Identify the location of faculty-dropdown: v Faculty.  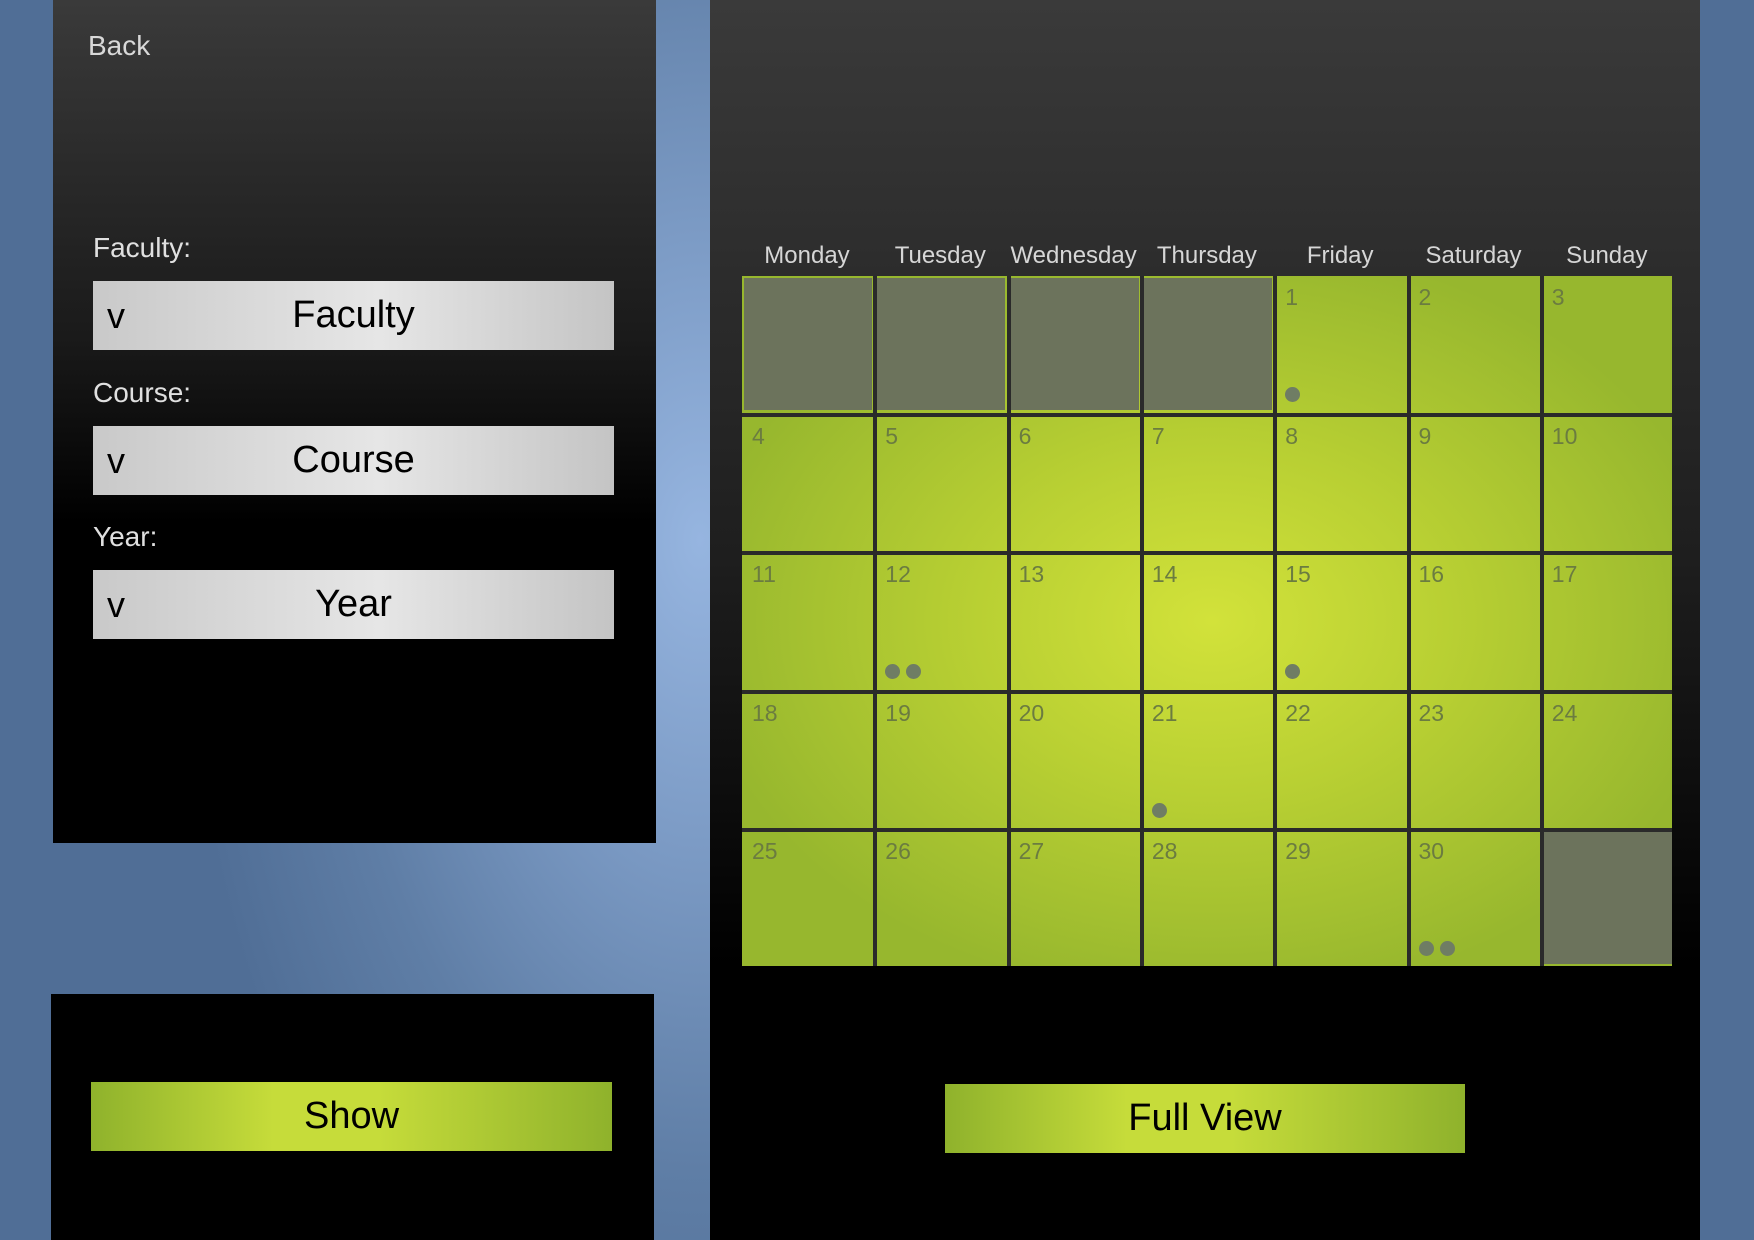
(353, 315).